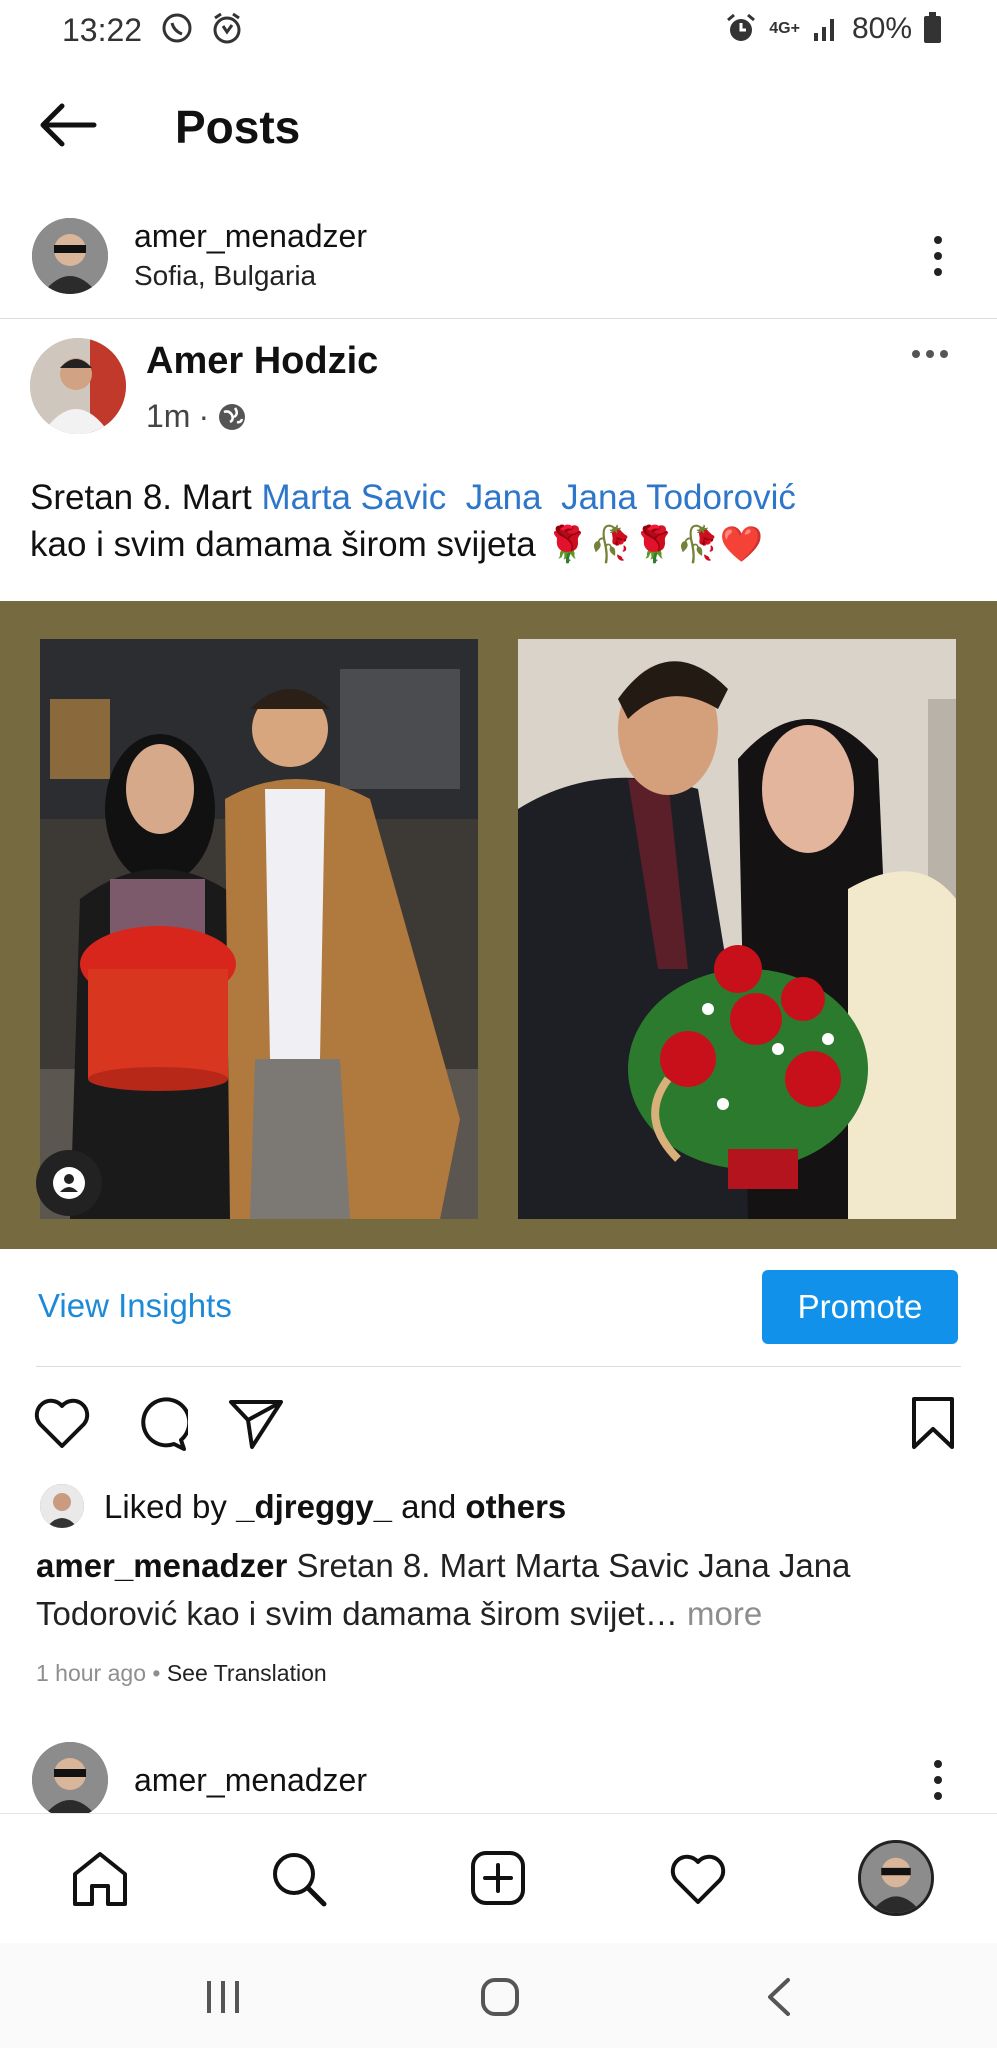 The image size is (997, 2048). I want to click on bottom-nav, so click(498, 1878).